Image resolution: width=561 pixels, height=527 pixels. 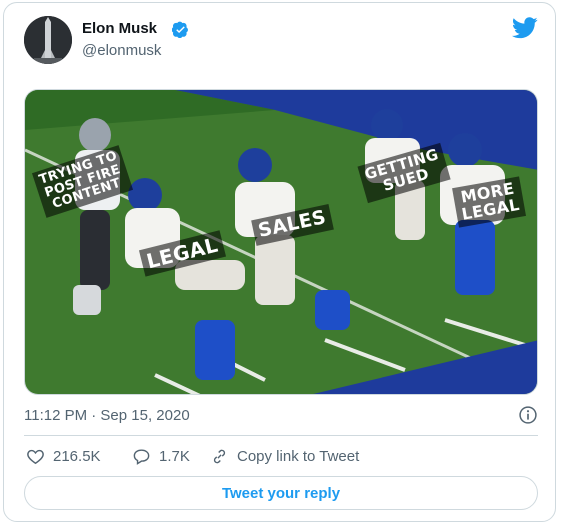 What do you see at coordinates (281, 435) in the screenshot?
I see `divider` at bounding box center [281, 435].